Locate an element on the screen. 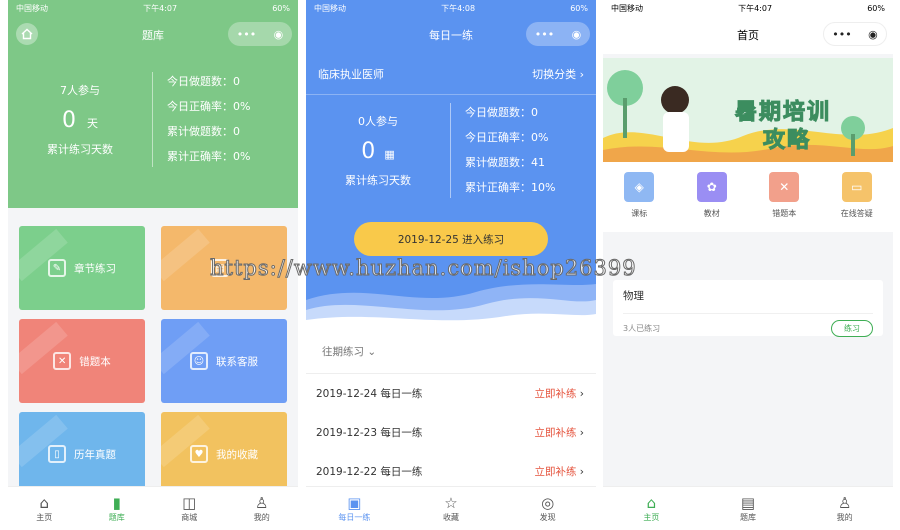 The image size is (900, 530). shortcut-wrong-book: ✕ 错题本 is located at coordinates (784, 202).